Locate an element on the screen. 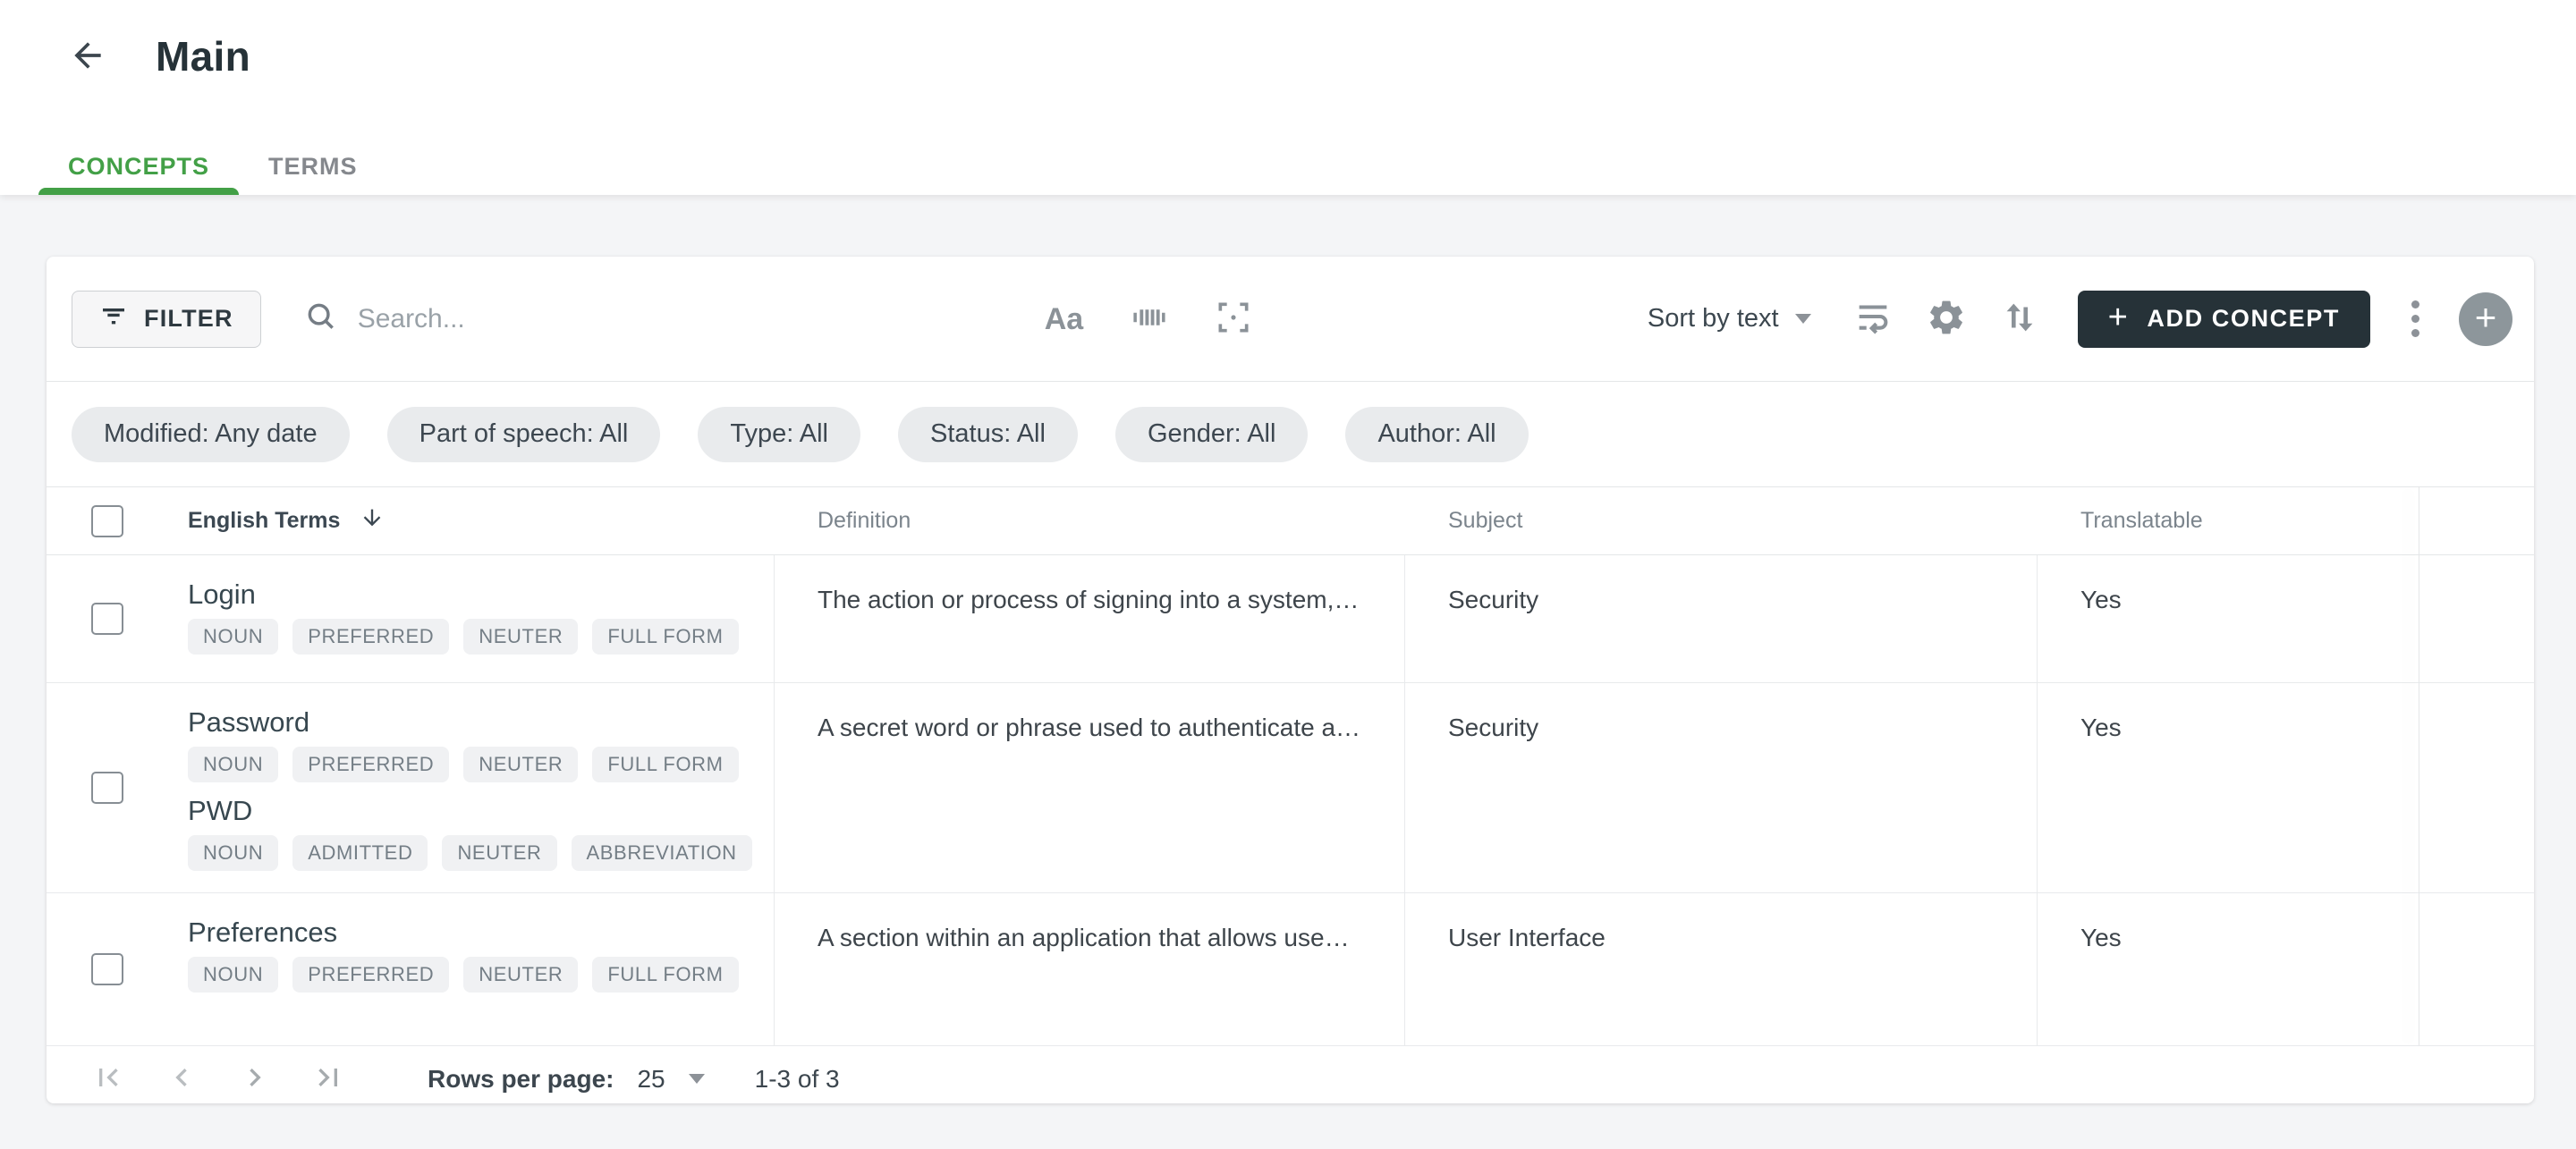 This screenshot has height=1149, width=2576. tab-terms: TERMS is located at coordinates (313, 167).